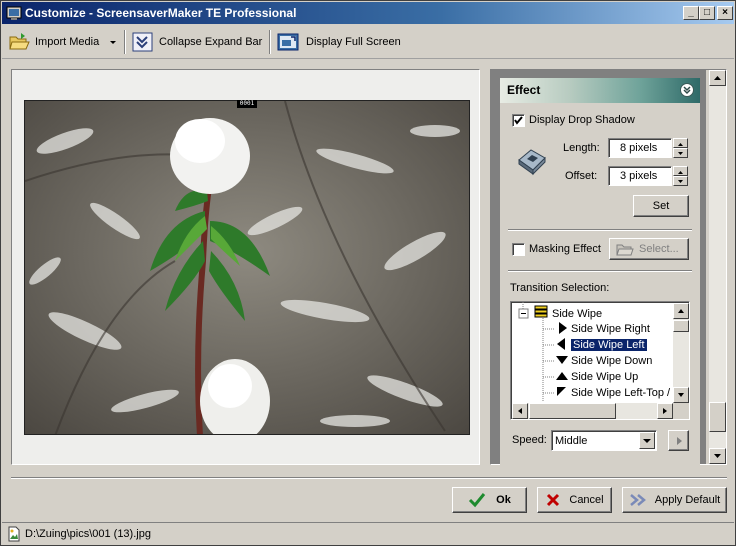  Describe the element at coordinates (562, 376) in the screenshot. I see `arrow-up-icon` at that location.